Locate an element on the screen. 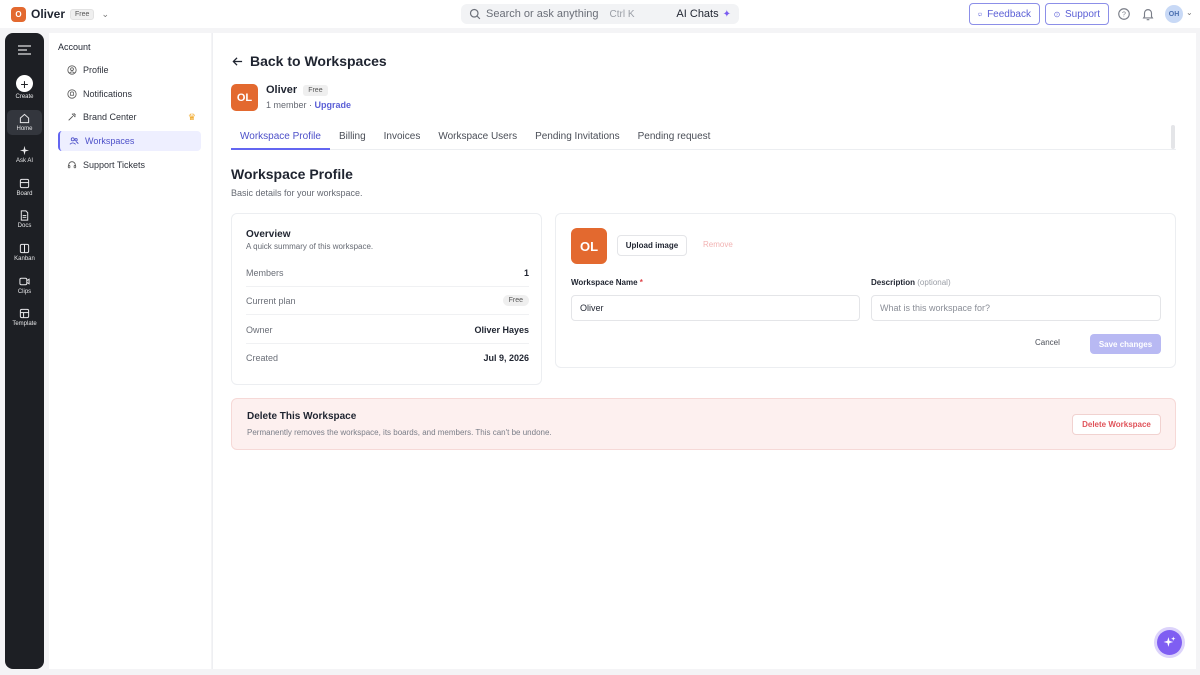 This screenshot has width=1200, height=675. user-menu-chevron-icon: ⌄ is located at coordinates (1189, 12).